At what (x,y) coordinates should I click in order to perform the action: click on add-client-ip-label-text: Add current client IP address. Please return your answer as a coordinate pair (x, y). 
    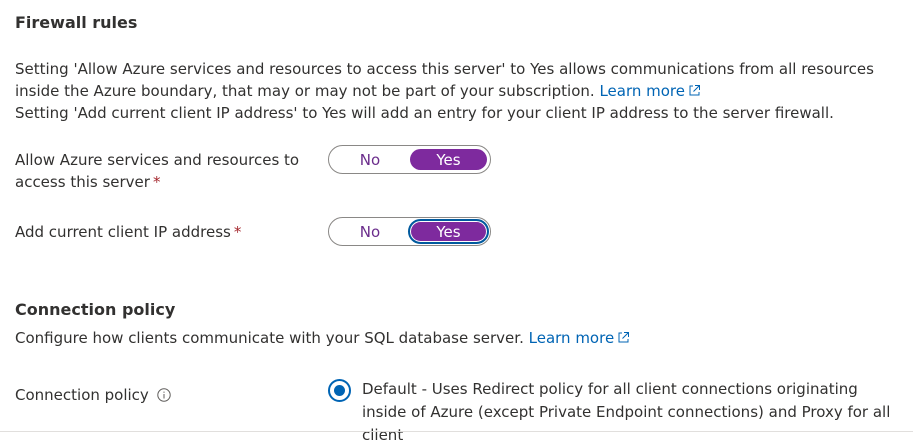
    Looking at the image, I should click on (123, 232).